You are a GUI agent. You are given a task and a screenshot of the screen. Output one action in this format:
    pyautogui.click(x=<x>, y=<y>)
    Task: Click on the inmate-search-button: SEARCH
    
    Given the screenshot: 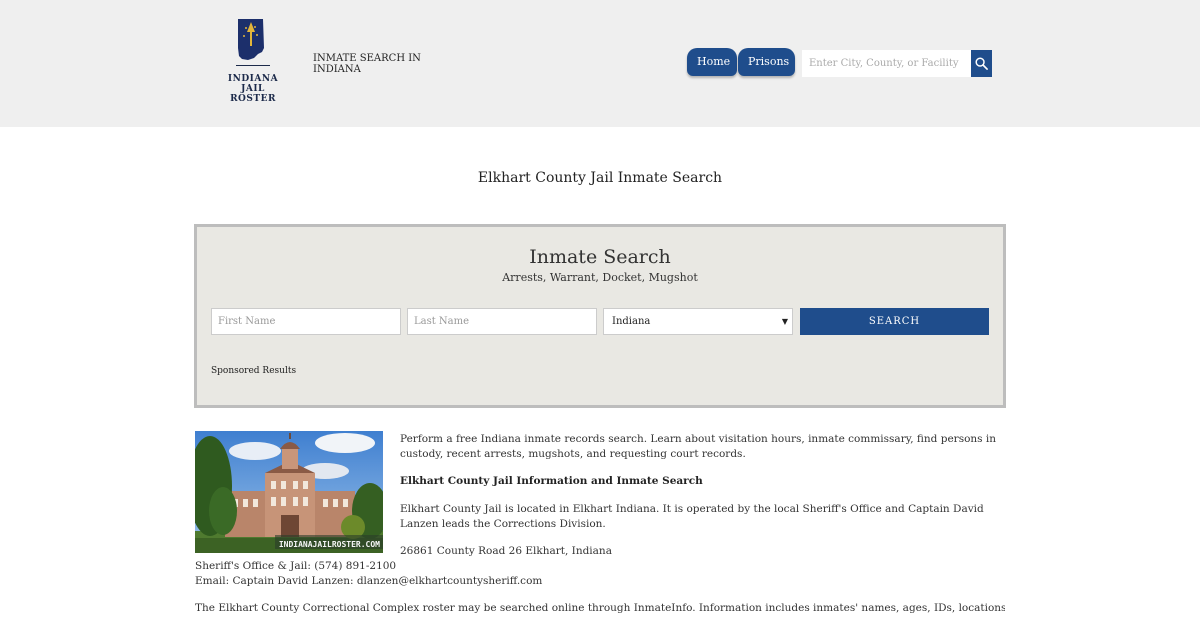 What is the action you would take?
    pyautogui.click(x=894, y=321)
    